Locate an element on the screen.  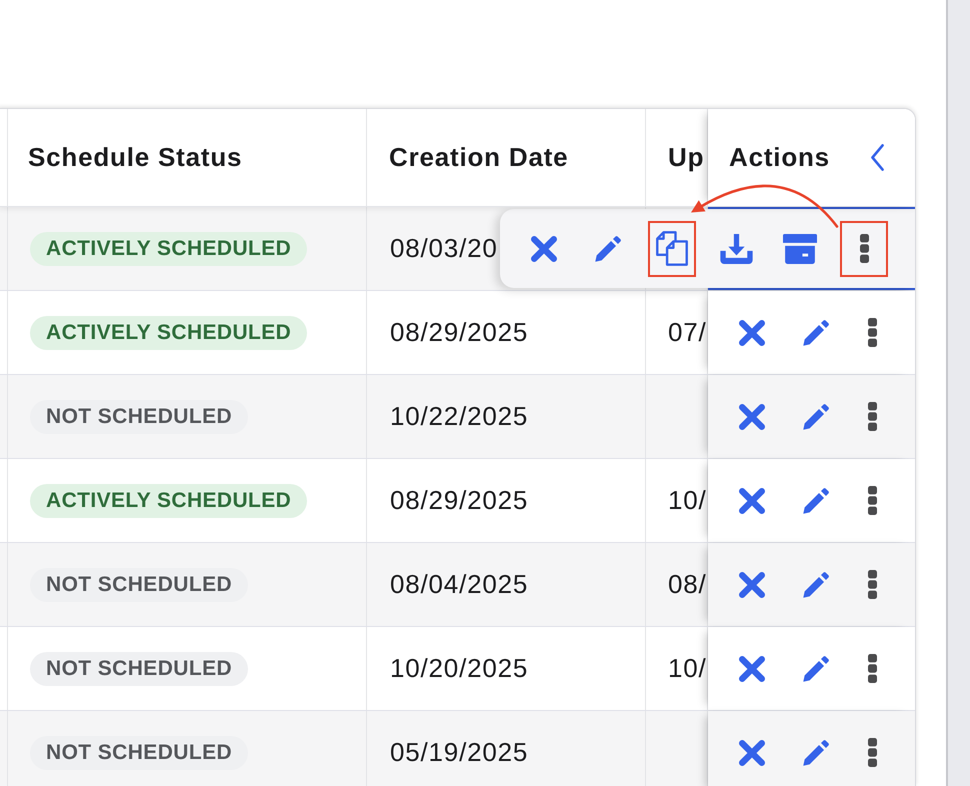
scrollbar-track is located at coordinates (958, 393).